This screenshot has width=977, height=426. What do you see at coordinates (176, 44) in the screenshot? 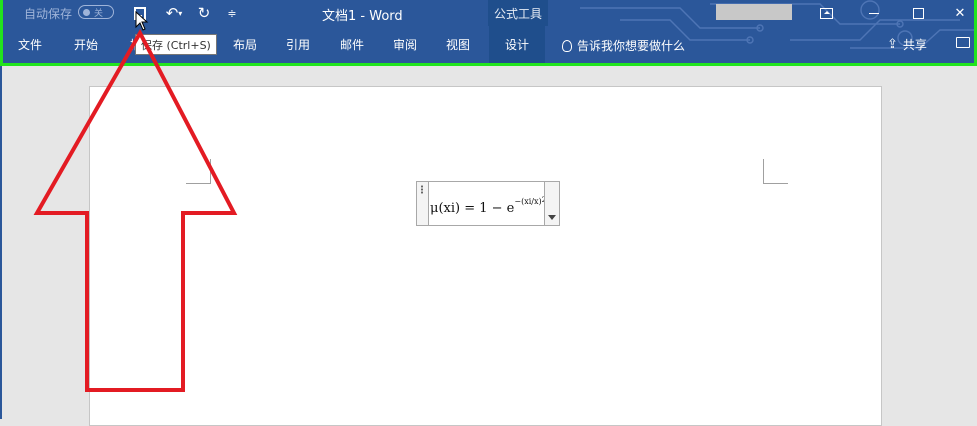
I see `save-tooltip: 保存 (Ctrl+S)` at bounding box center [176, 44].